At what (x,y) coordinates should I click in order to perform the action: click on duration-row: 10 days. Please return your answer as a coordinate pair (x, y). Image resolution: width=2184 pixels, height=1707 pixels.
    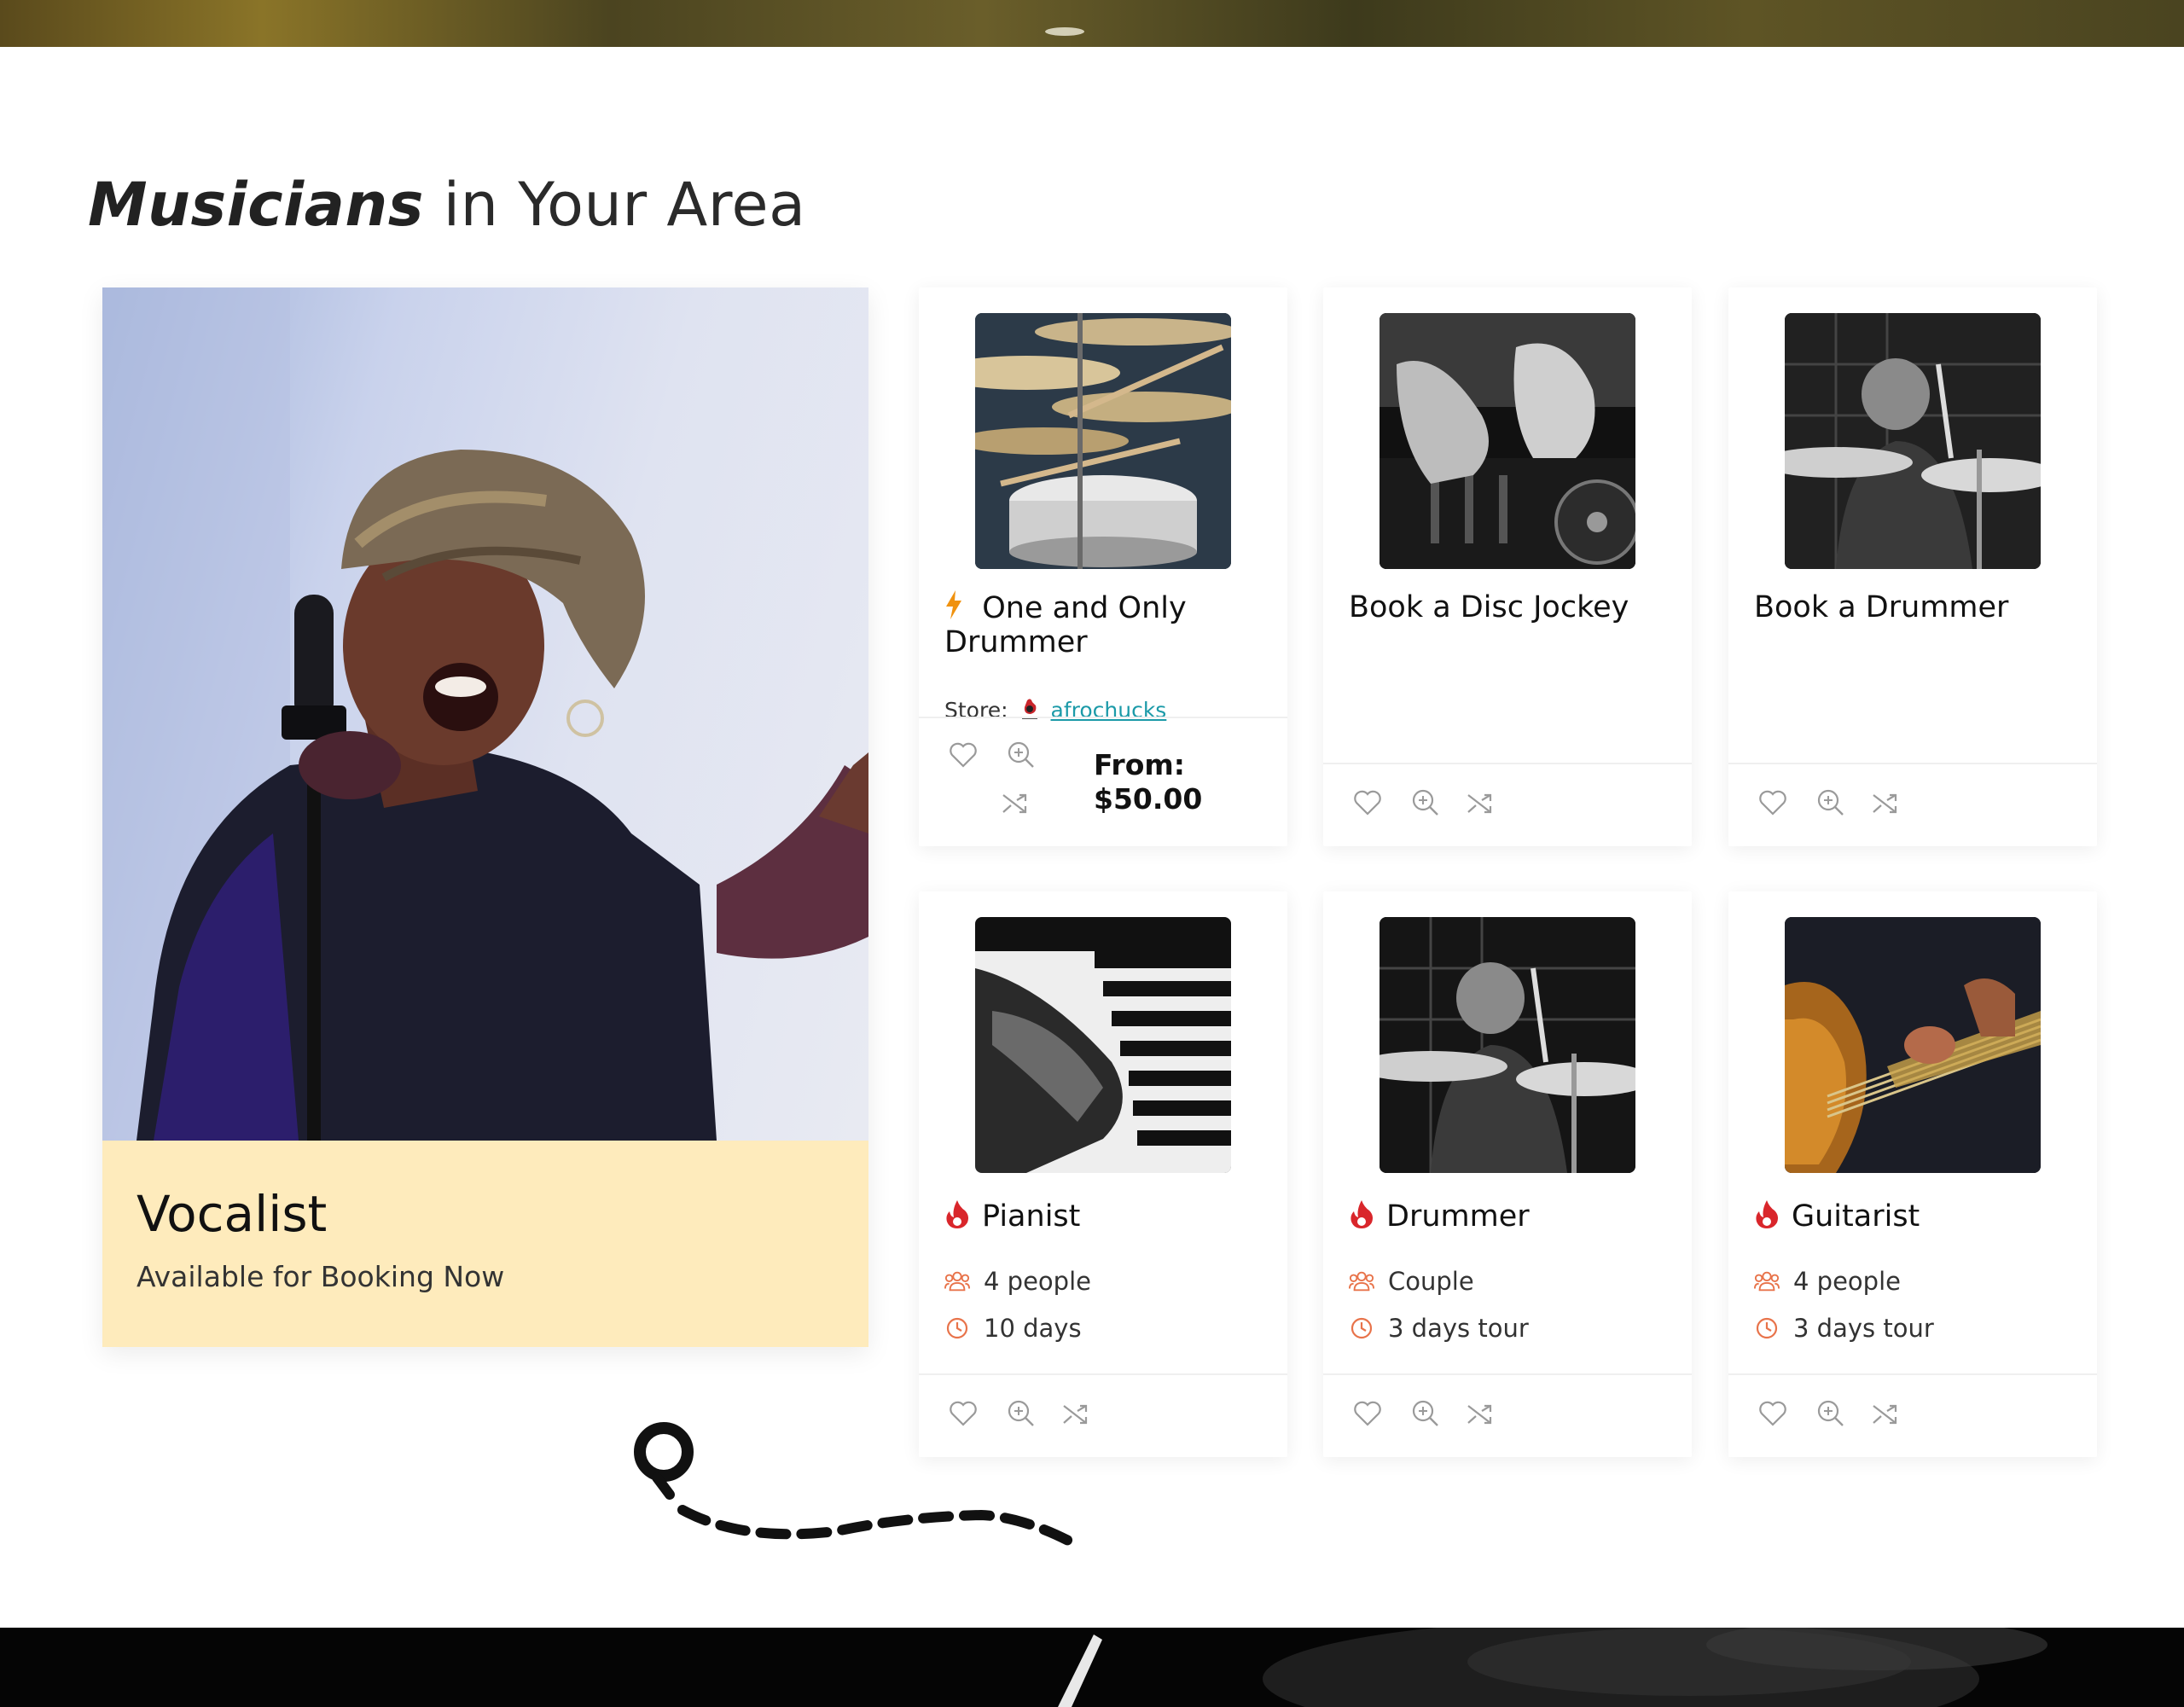
    Looking at the image, I should click on (1013, 1328).